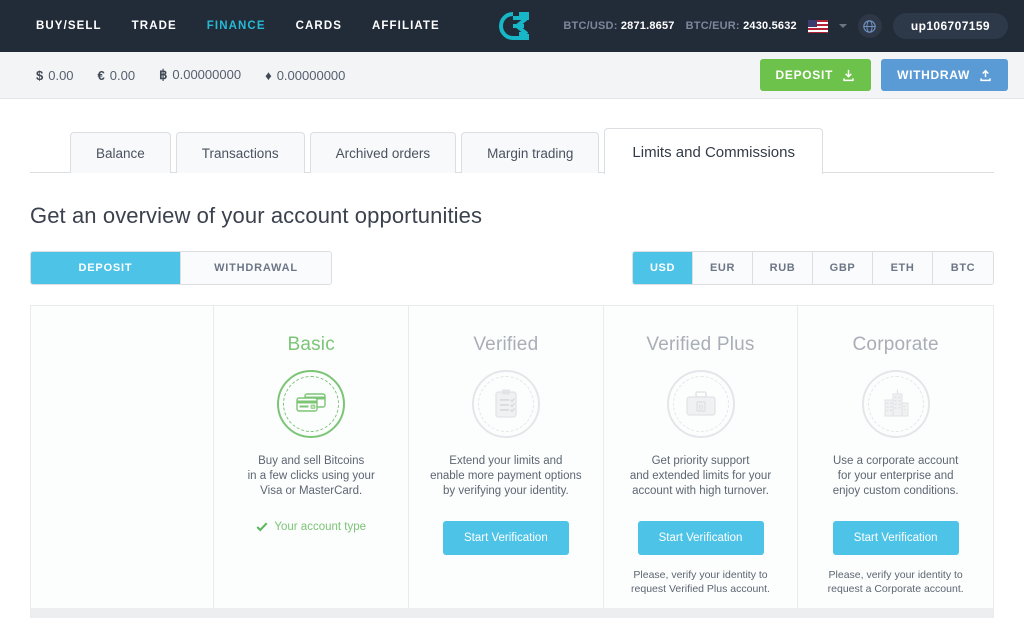  What do you see at coordinates (712, 26) in the screenshot?
I see `rate-btc-eur-label: BTC/EUR:` at bounding box center [712, 26].